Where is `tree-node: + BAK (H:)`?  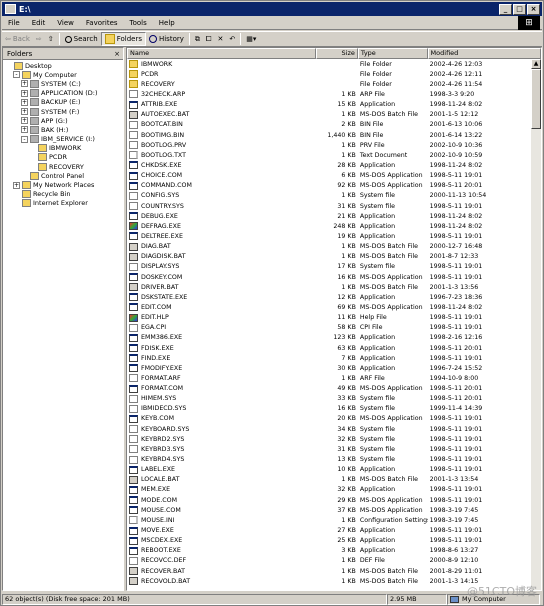 tree-node: + BAK (H:) is located at coordinates (63, 129).